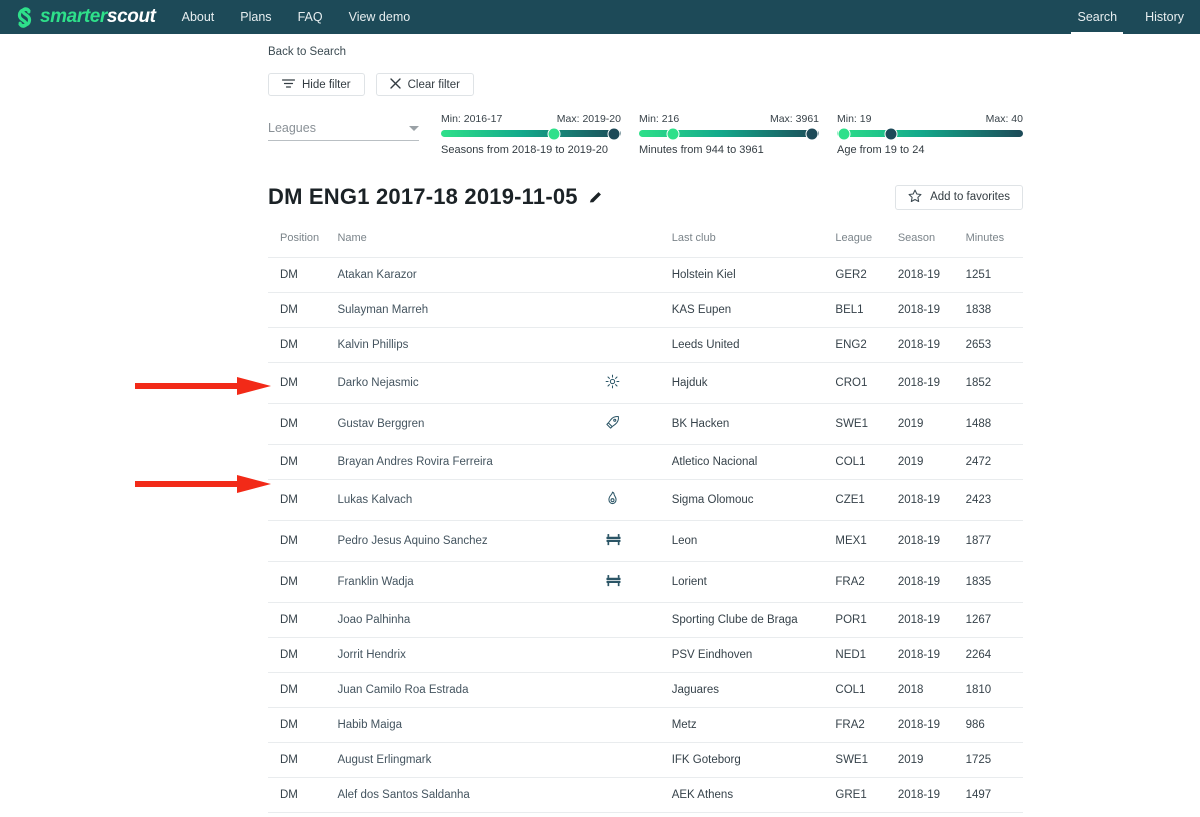 This screenshot has height=817, width=1200. Describe the element at coordinates (1164, 17) in the screenshot. I see `nav-item-history: History` at that location.